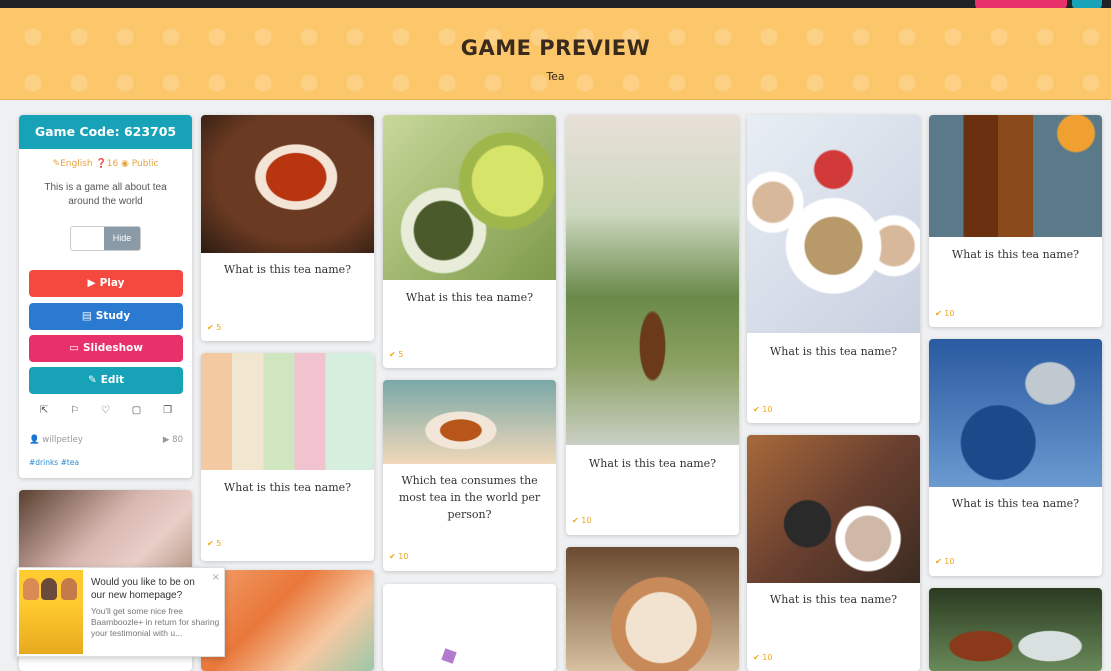 Image resolution: width=1111 pixels, height=671 pixels. What do you see at coordinates (136, 410) in the screenshot?
I see `folder-icon: ▢` at bounding box center [136, 410].